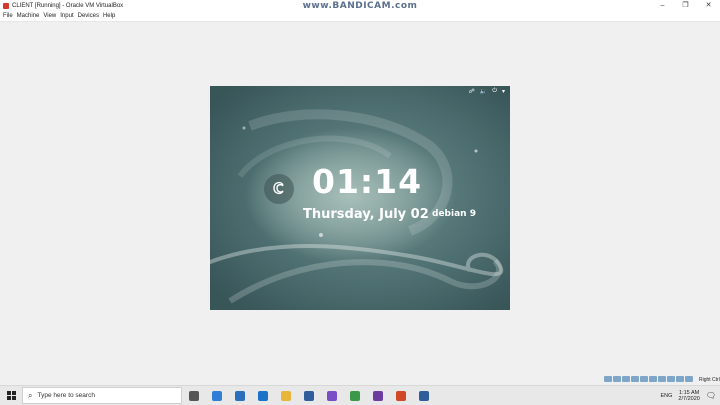  I want to click on explorer-icon, so click(285, 395).